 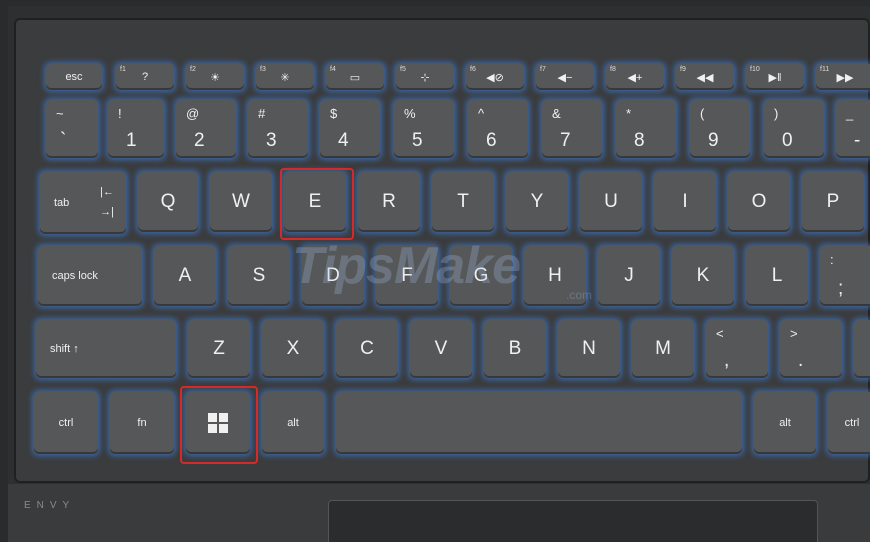 What do you see at coordinates (713, 140) in the screenshot?
I see `key-label: 9` at bounding box center [713, 140].